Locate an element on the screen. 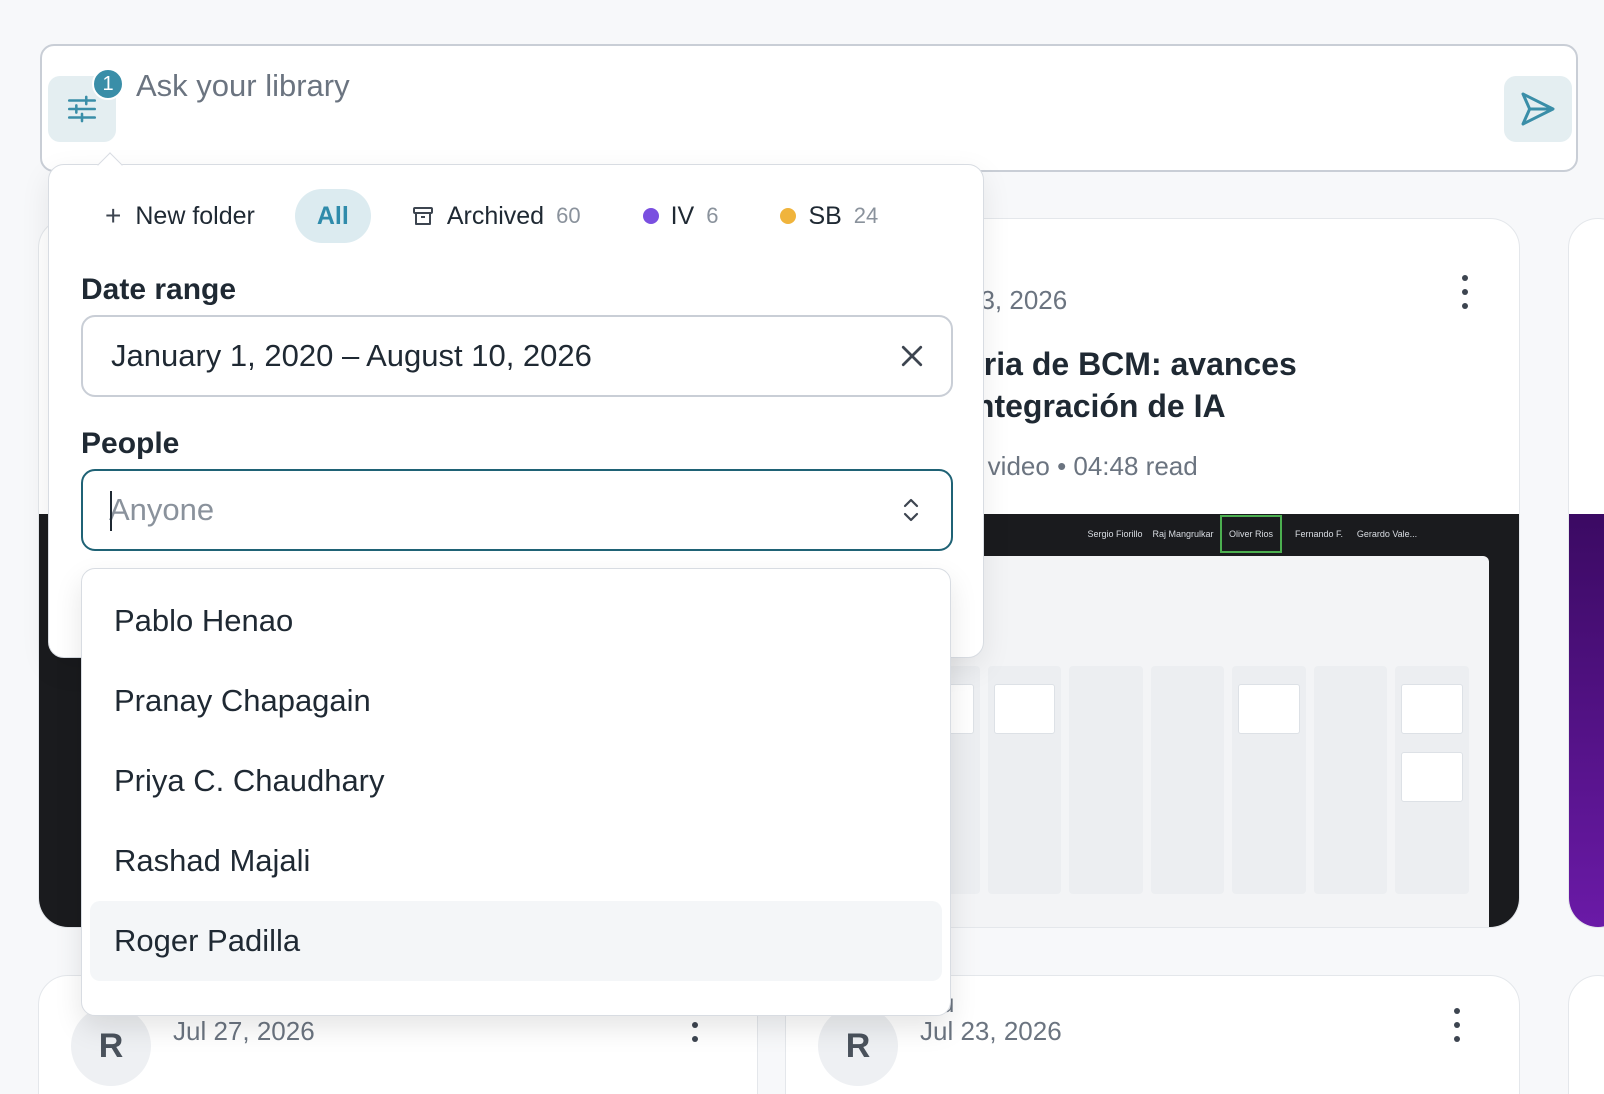 This screenshot has width=1604, height=1094. chip-iv: IV 6 is located at coordinates (681, 216).